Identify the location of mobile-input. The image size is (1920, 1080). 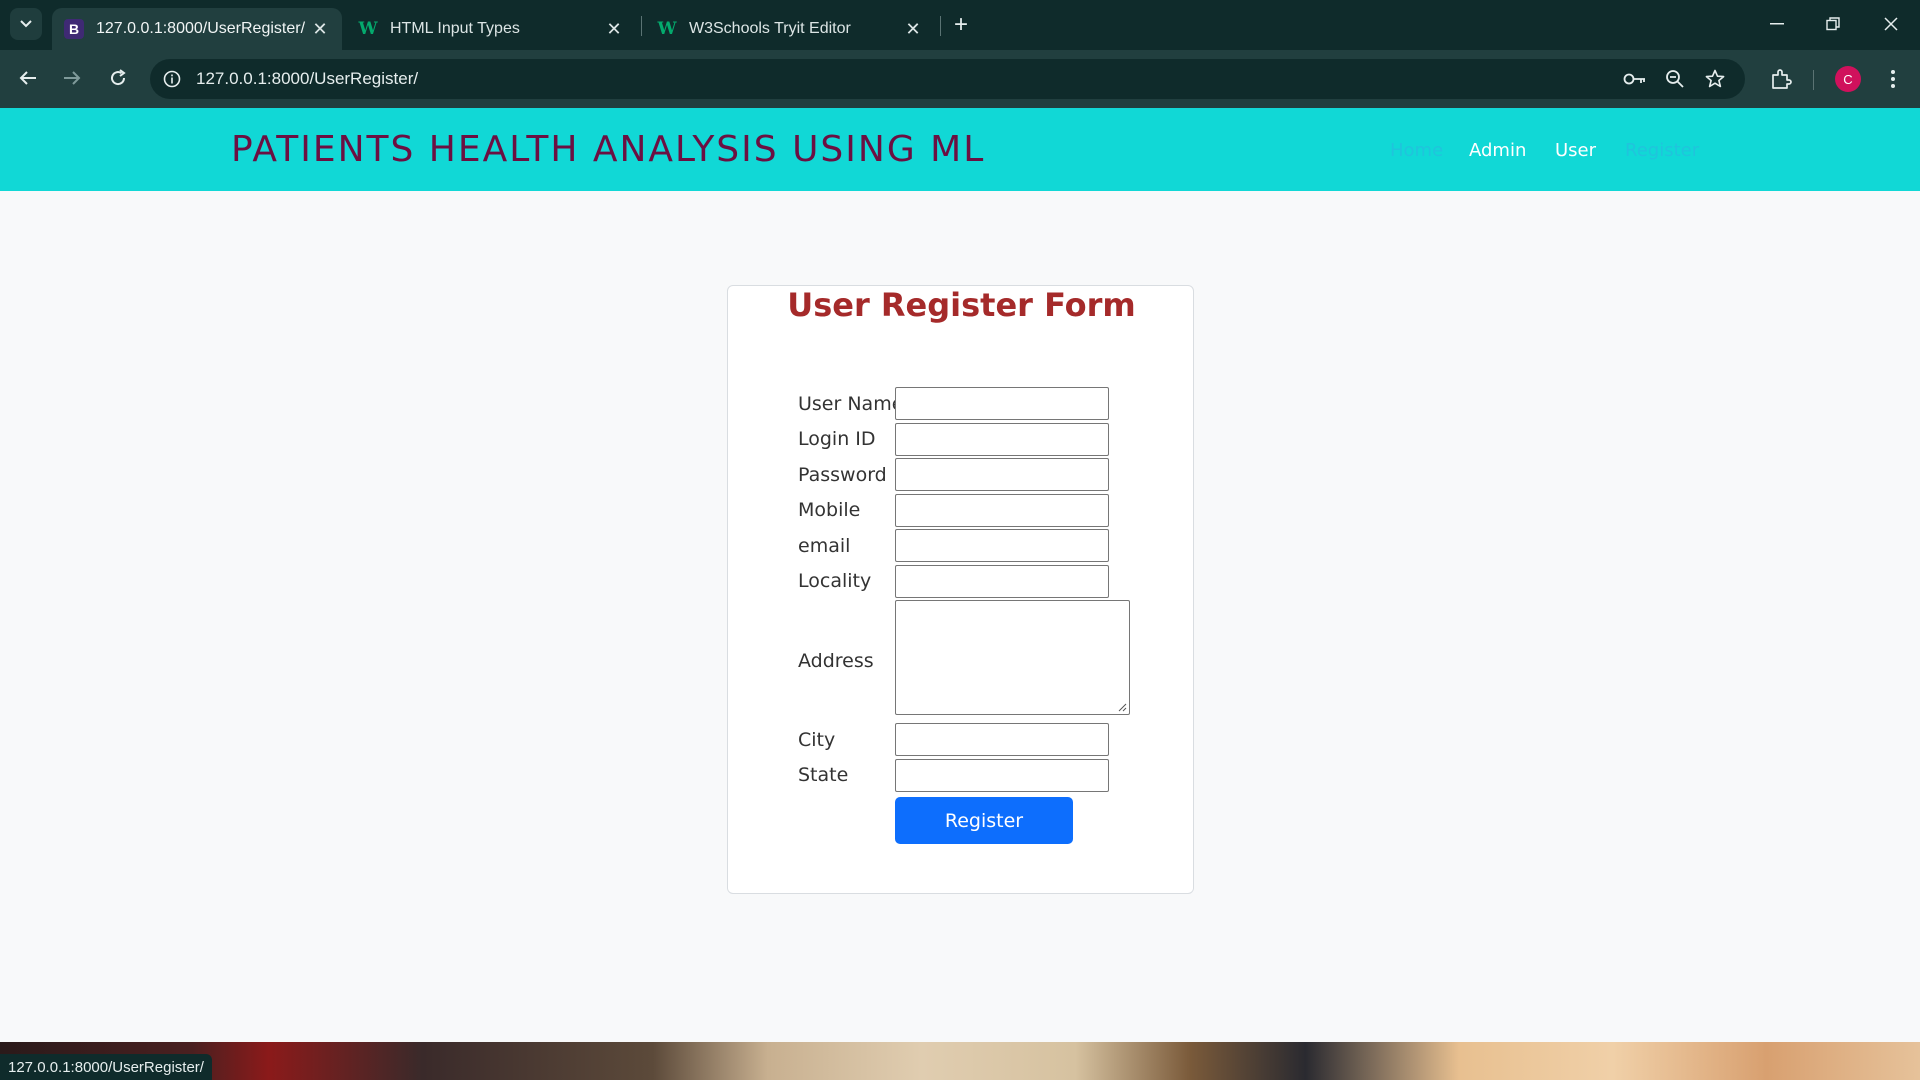
(1002, 510).